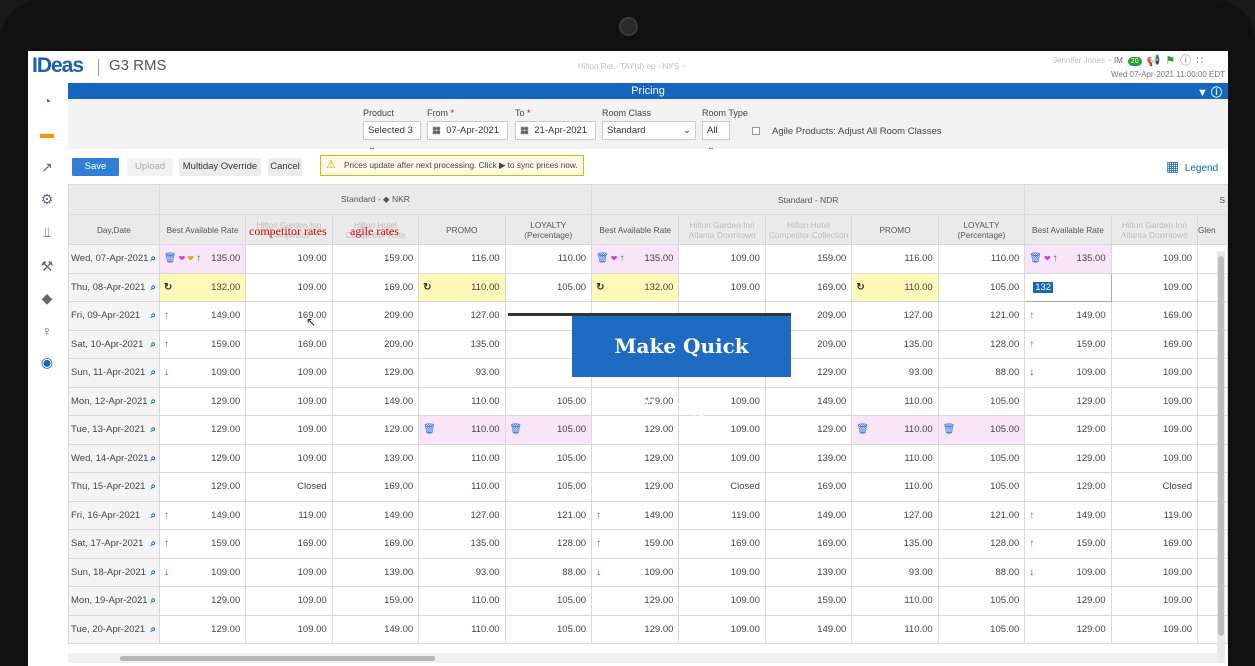 This screenshot has height=666, width=1255. Describe the element at coordinates (1068, 515) in the screenshot. I see `rate-cell: ↑ 149.00` at that location.